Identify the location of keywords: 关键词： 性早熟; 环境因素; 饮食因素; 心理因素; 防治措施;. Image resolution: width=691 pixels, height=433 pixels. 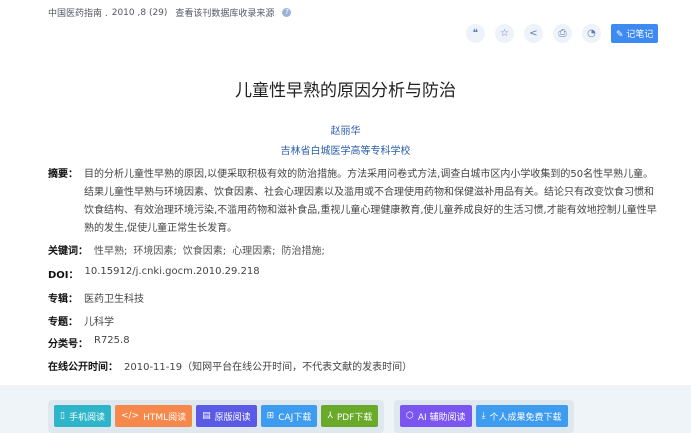
(189, 249).